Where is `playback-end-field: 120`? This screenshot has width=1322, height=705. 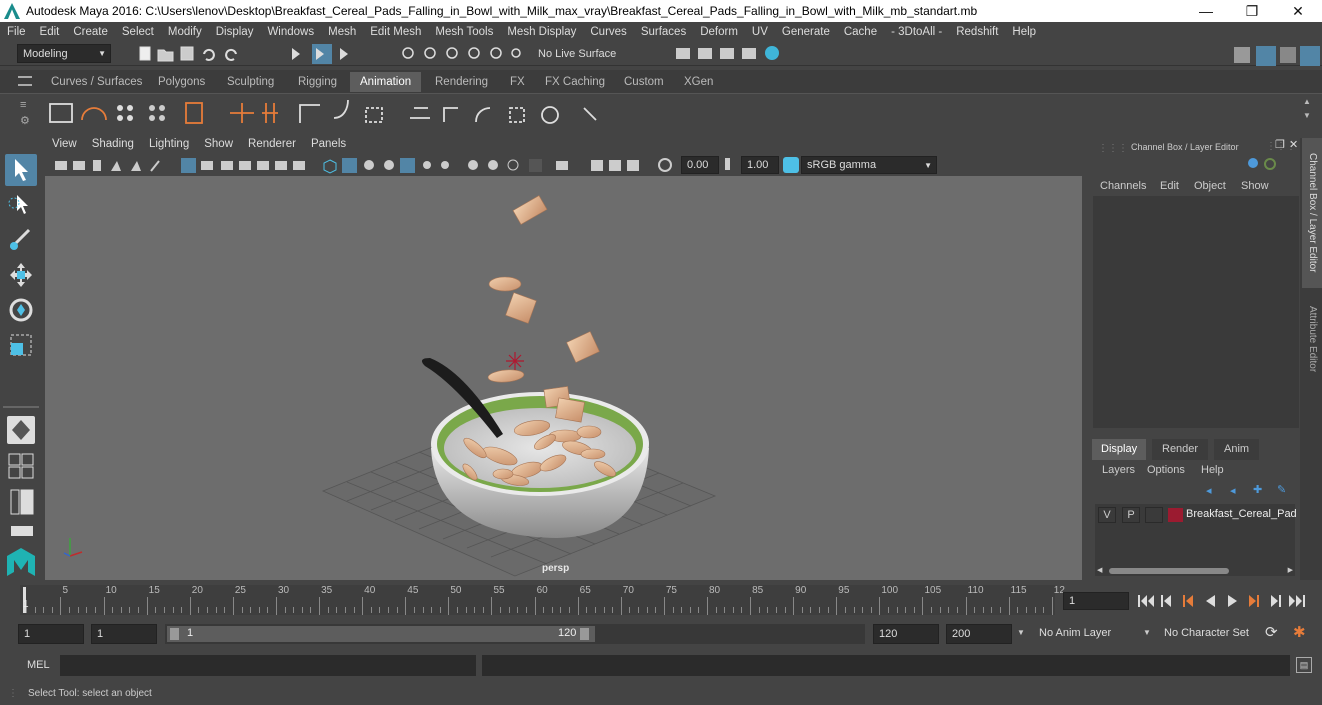 playback-end-field: 120 is located at coordinates (906, 634).